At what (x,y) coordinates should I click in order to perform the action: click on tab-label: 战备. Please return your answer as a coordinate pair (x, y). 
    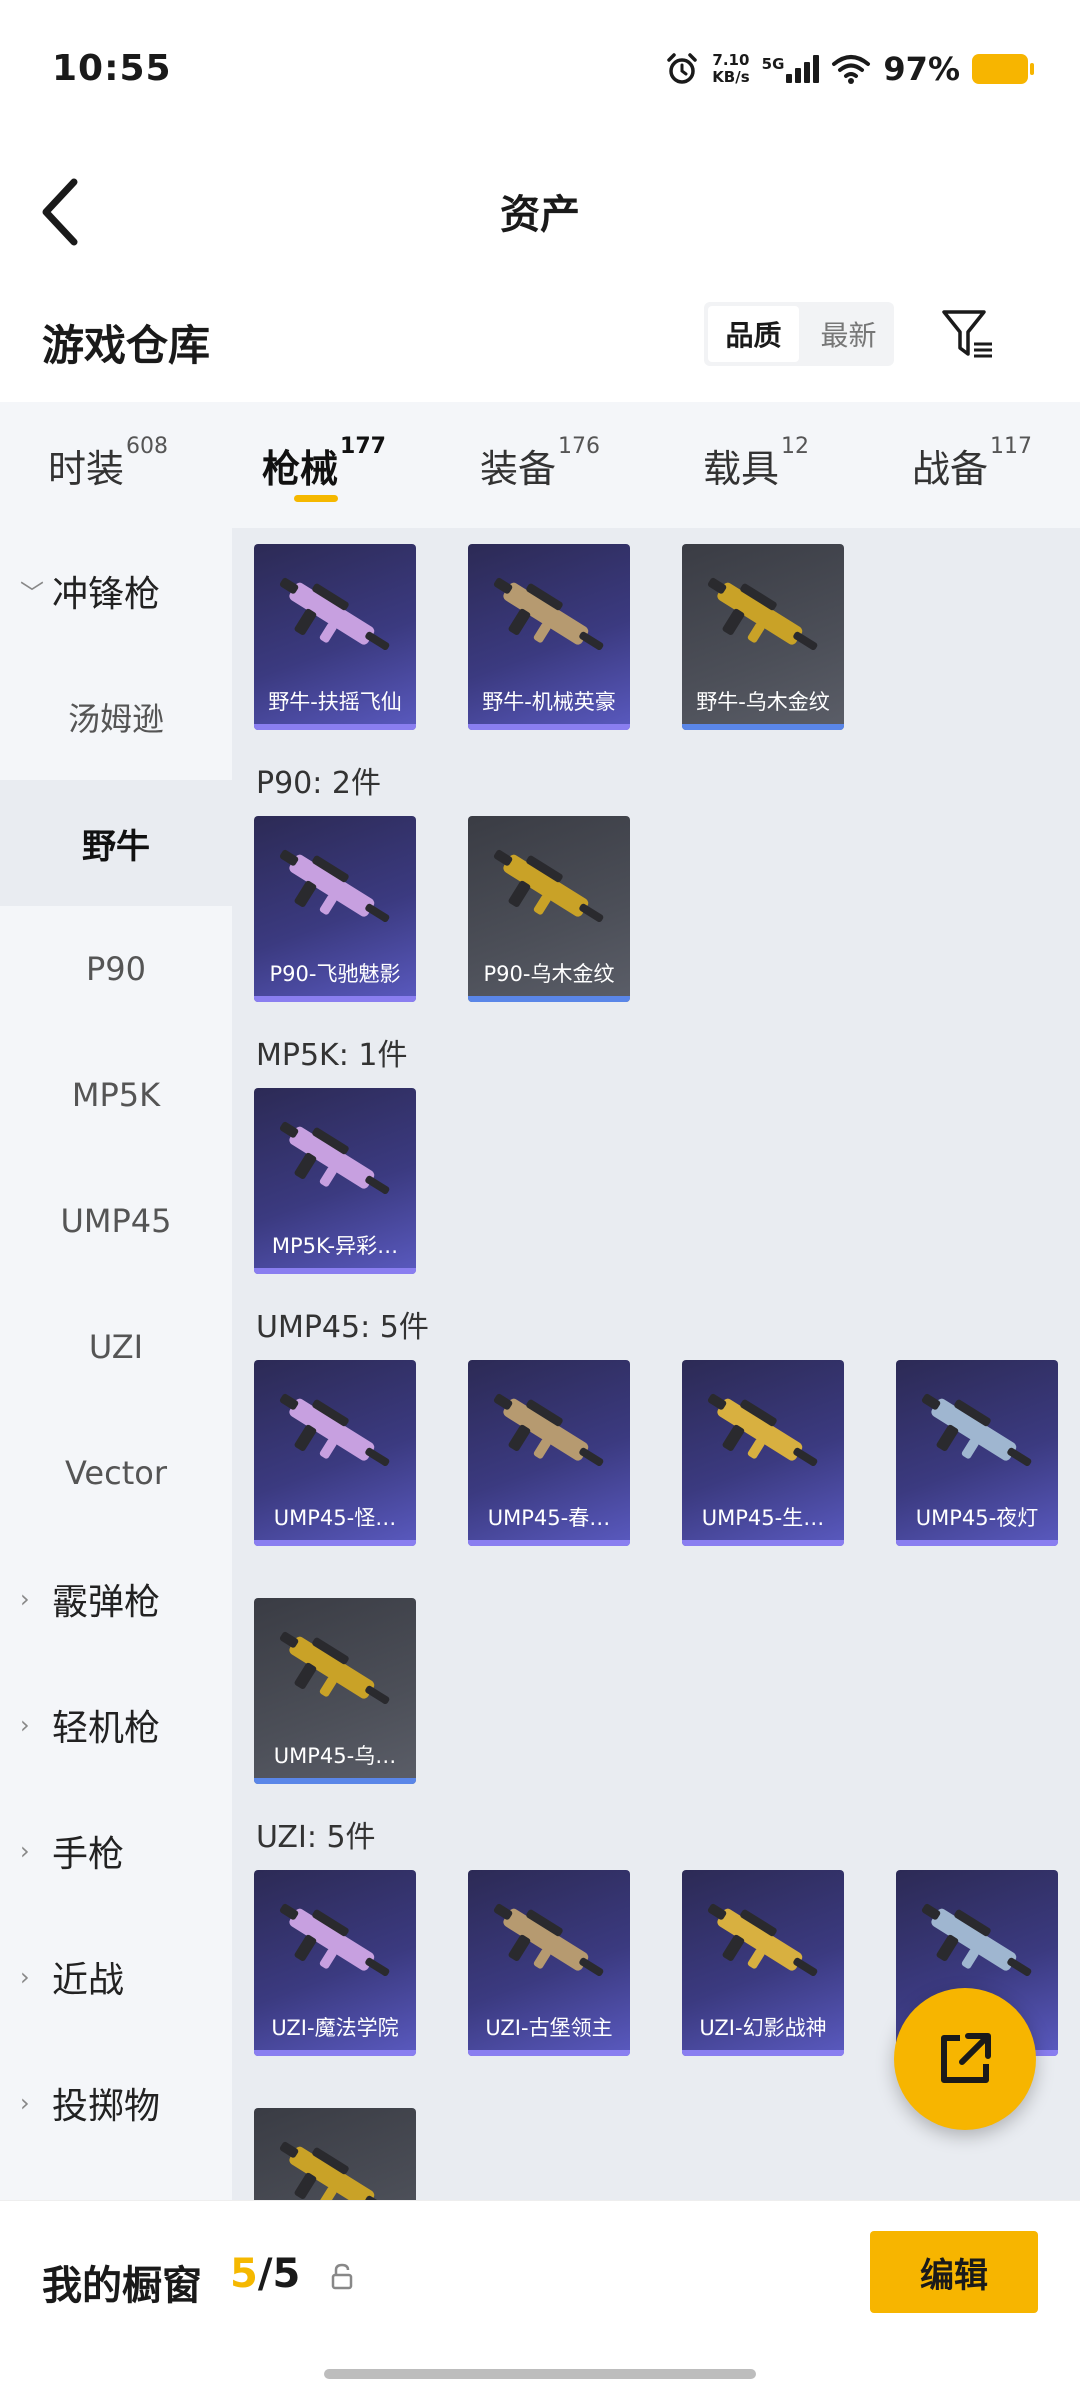
    Looking at the image, I should click on (949, 469).